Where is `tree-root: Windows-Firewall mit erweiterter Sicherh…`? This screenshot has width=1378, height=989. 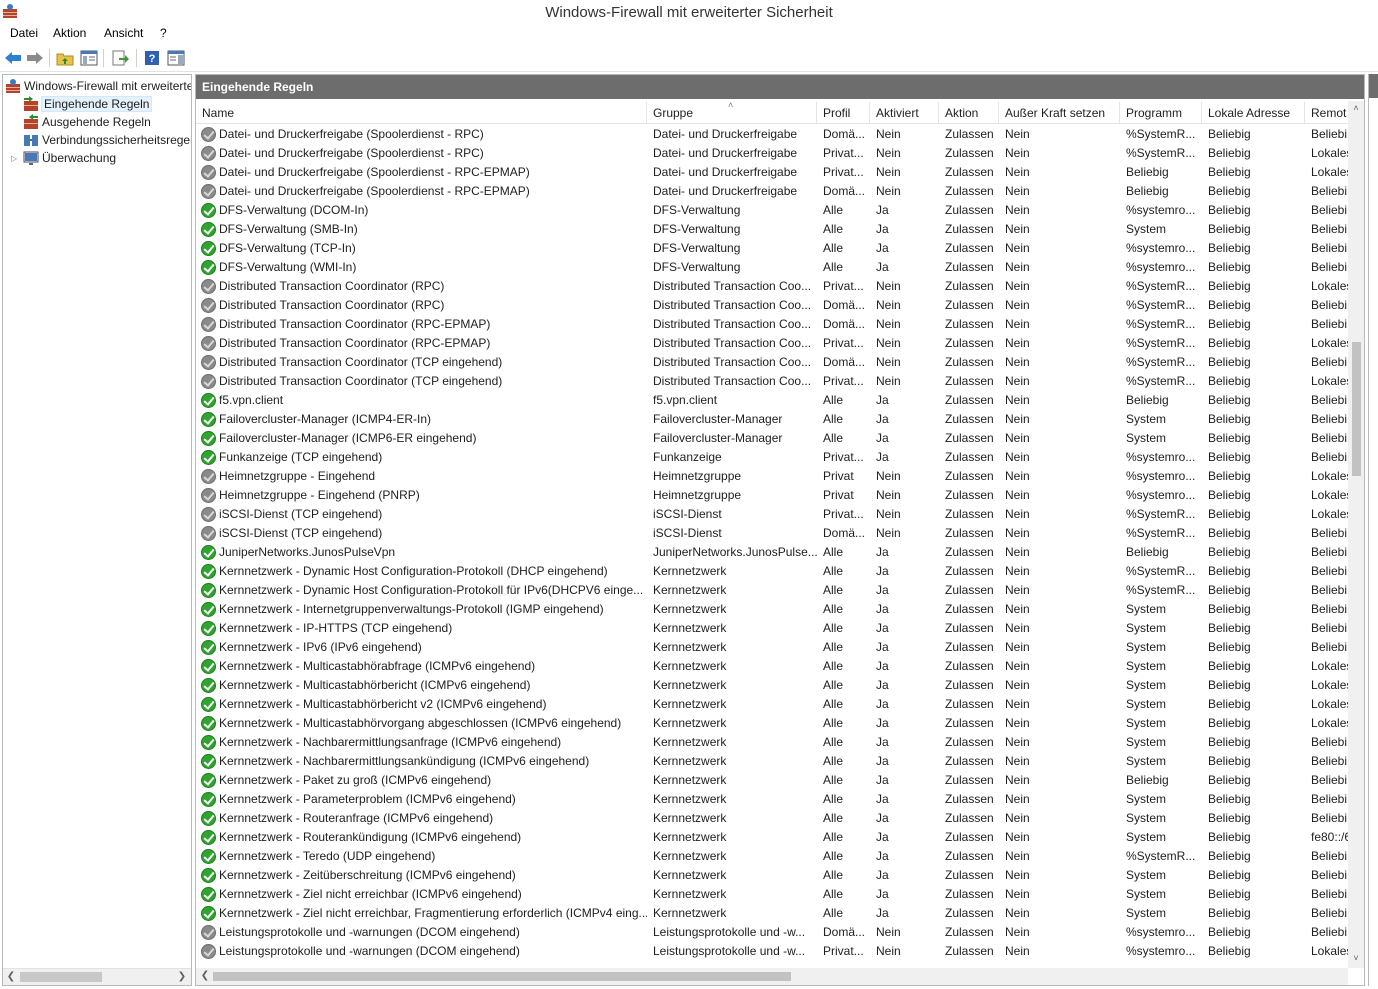
tree-root: Windows-Firewall mit erweiterter Sicherh… is located at coordinates (98, 86).